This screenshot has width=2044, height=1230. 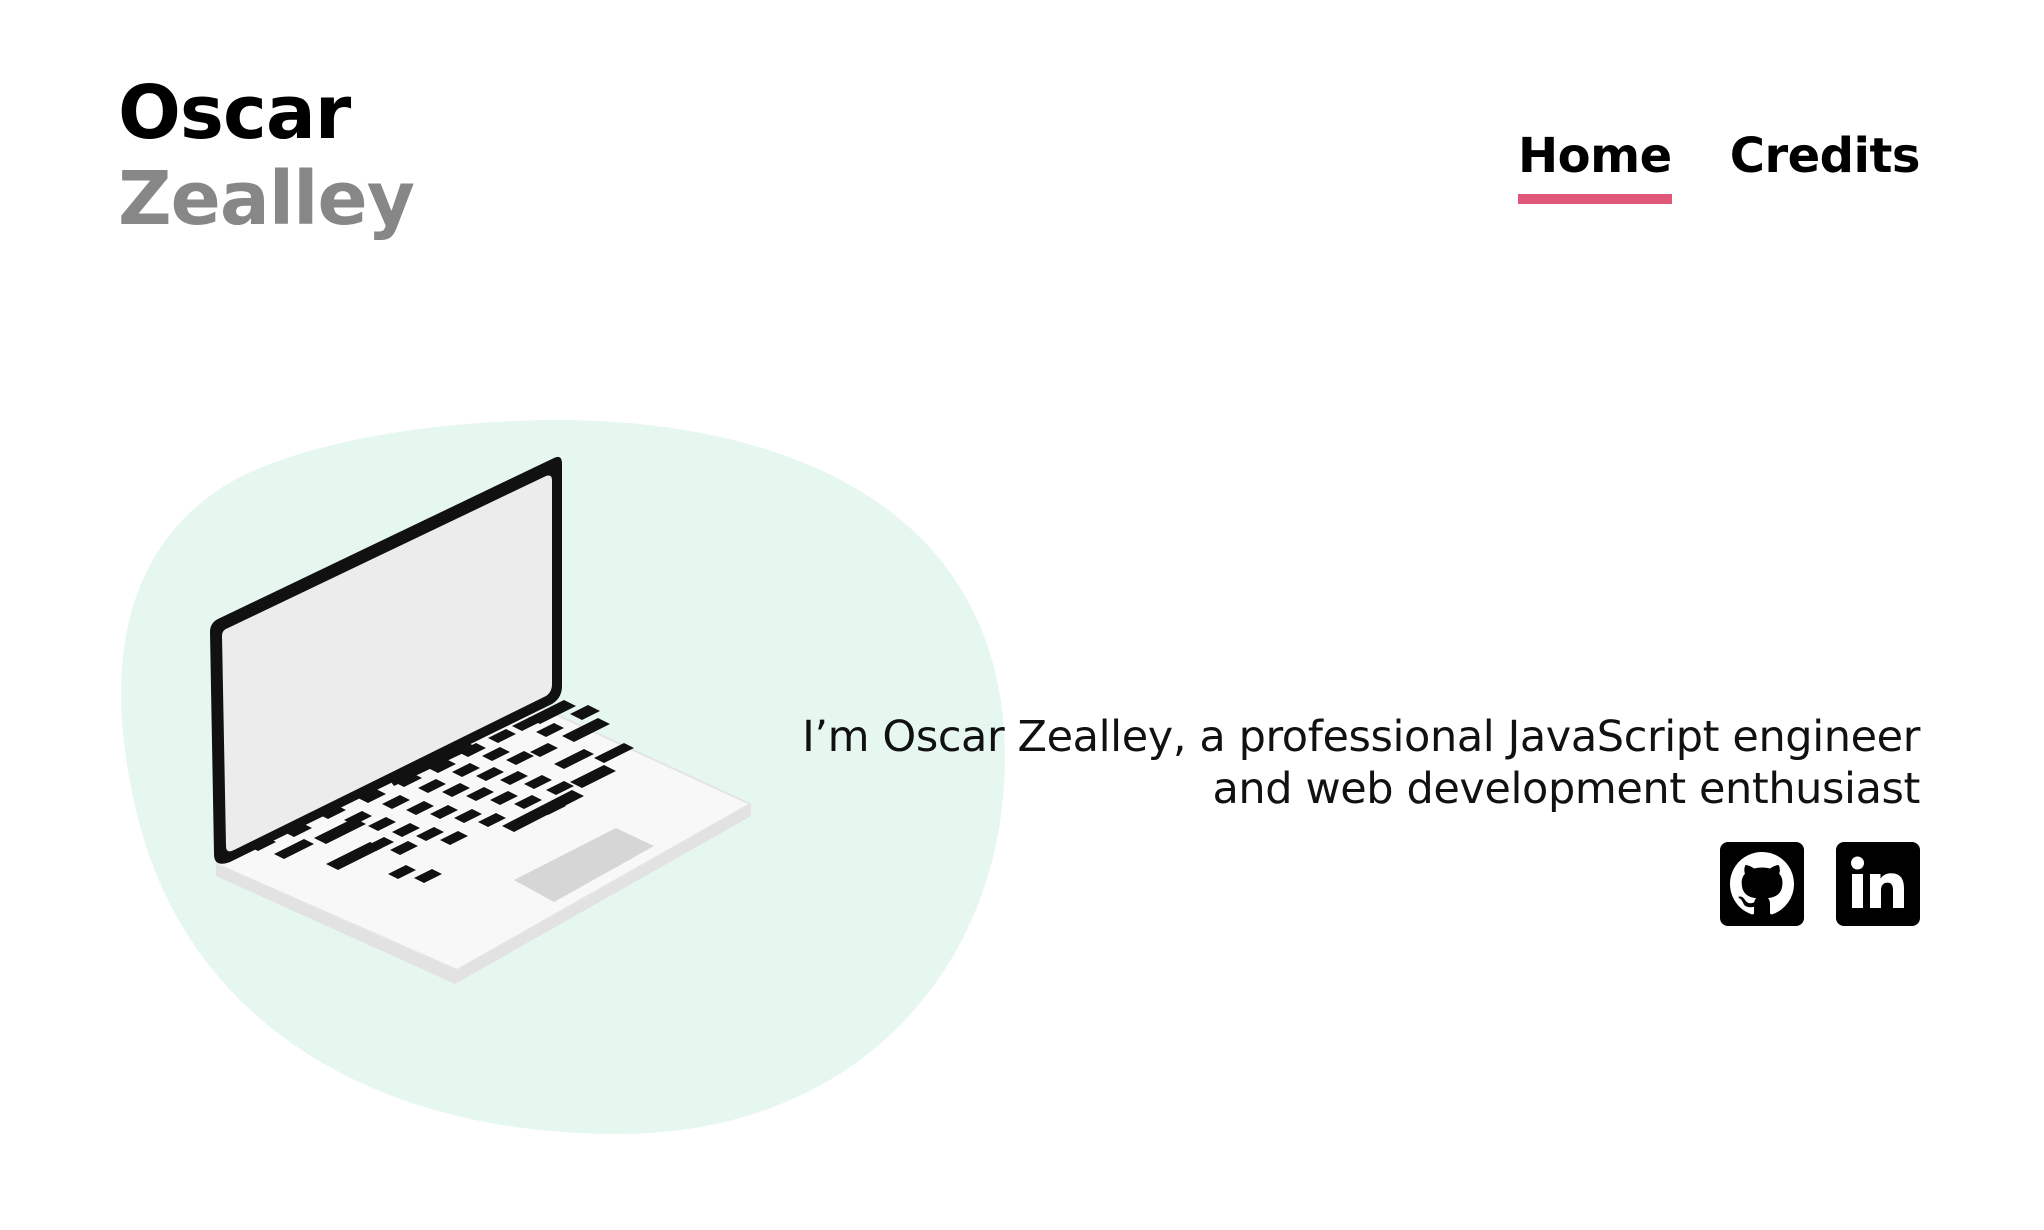 I want to click on github-icon, so click(x=1762, y=883).